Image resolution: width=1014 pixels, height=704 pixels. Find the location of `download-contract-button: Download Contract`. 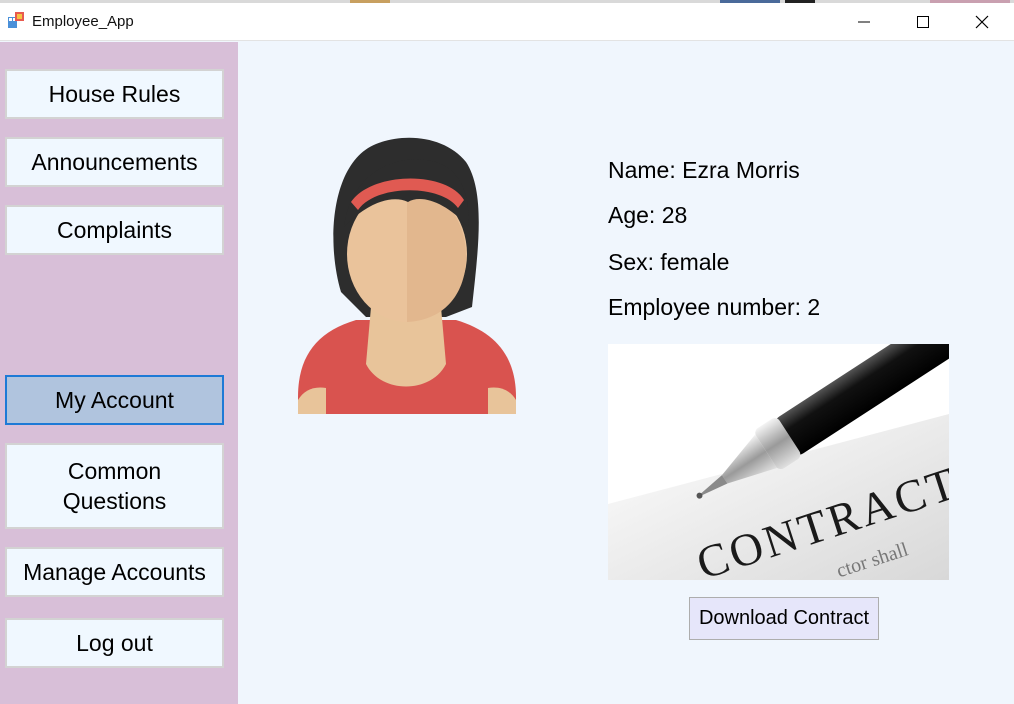

download-contract-button: Download Contract is located at coordinates (784, 618).